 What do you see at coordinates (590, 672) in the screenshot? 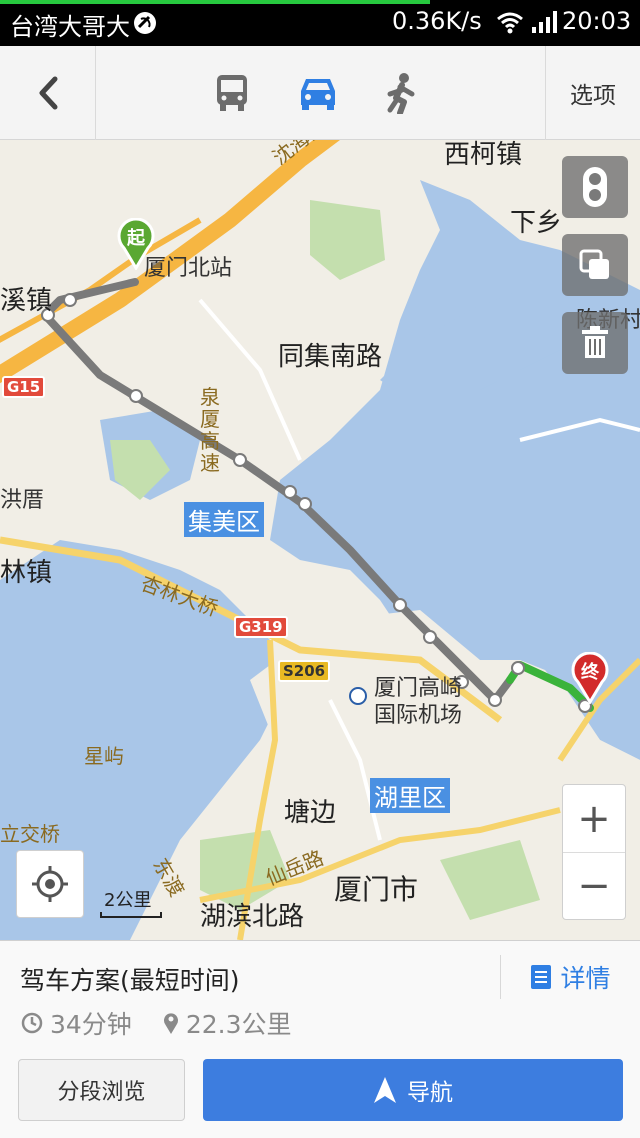
I see `end-pin-label: 终` at bounding box center [590, 672].